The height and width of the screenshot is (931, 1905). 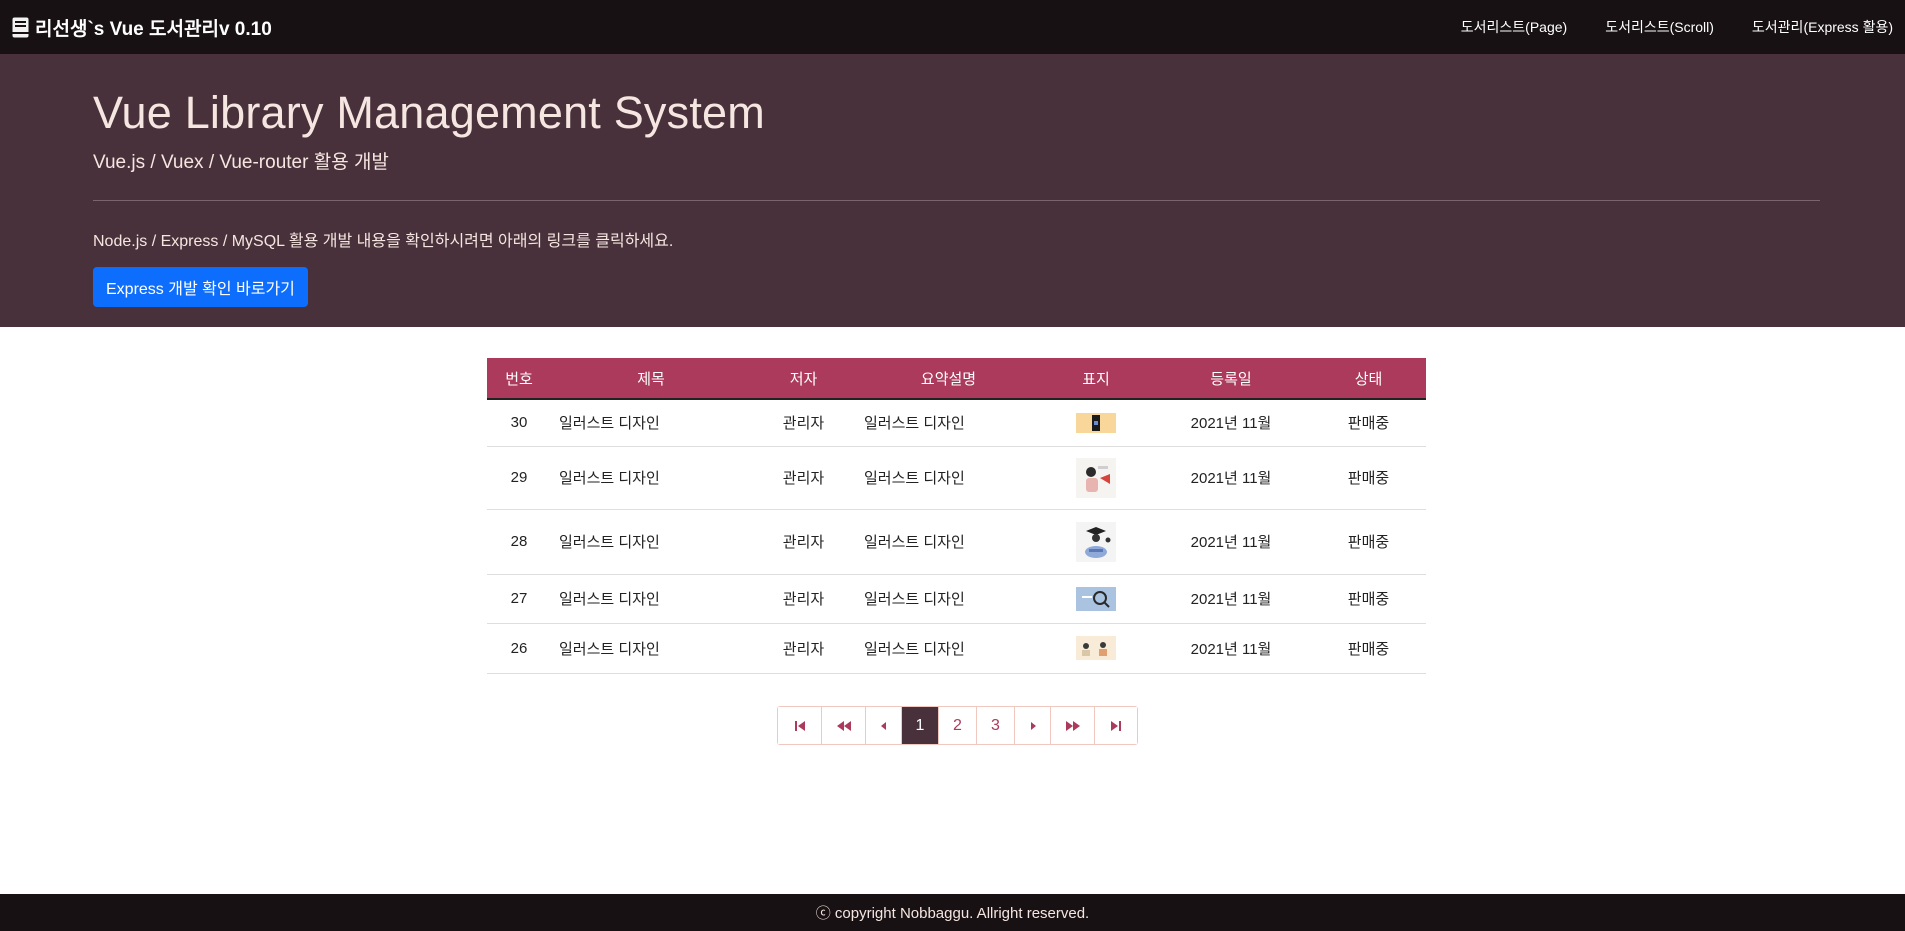 What do you see at coordinates (200, 287) in the screenshot?
I see `express-link-button: Express 개발 확인 바로가기` at bounding box center [200, 287].